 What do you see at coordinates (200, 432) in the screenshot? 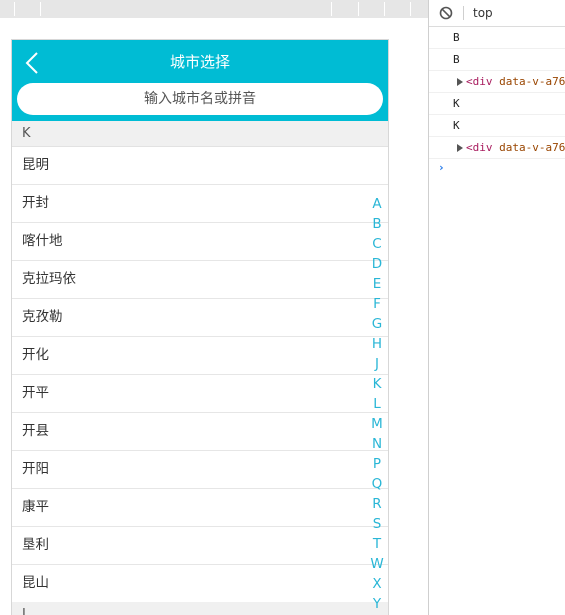
I see `city-item: 开县` at bounding box center [200, 432].